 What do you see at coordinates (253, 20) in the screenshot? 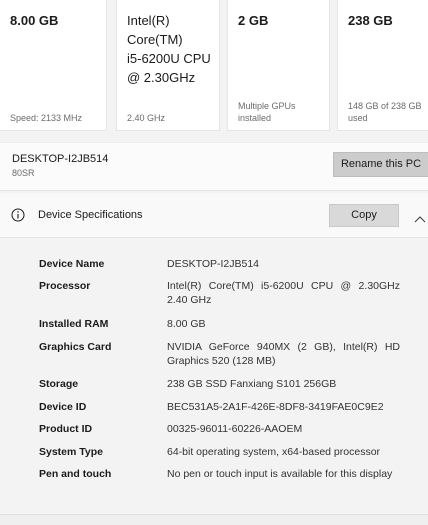
I see `graphics-value: 2 GB` at bounding box center [253, 20].